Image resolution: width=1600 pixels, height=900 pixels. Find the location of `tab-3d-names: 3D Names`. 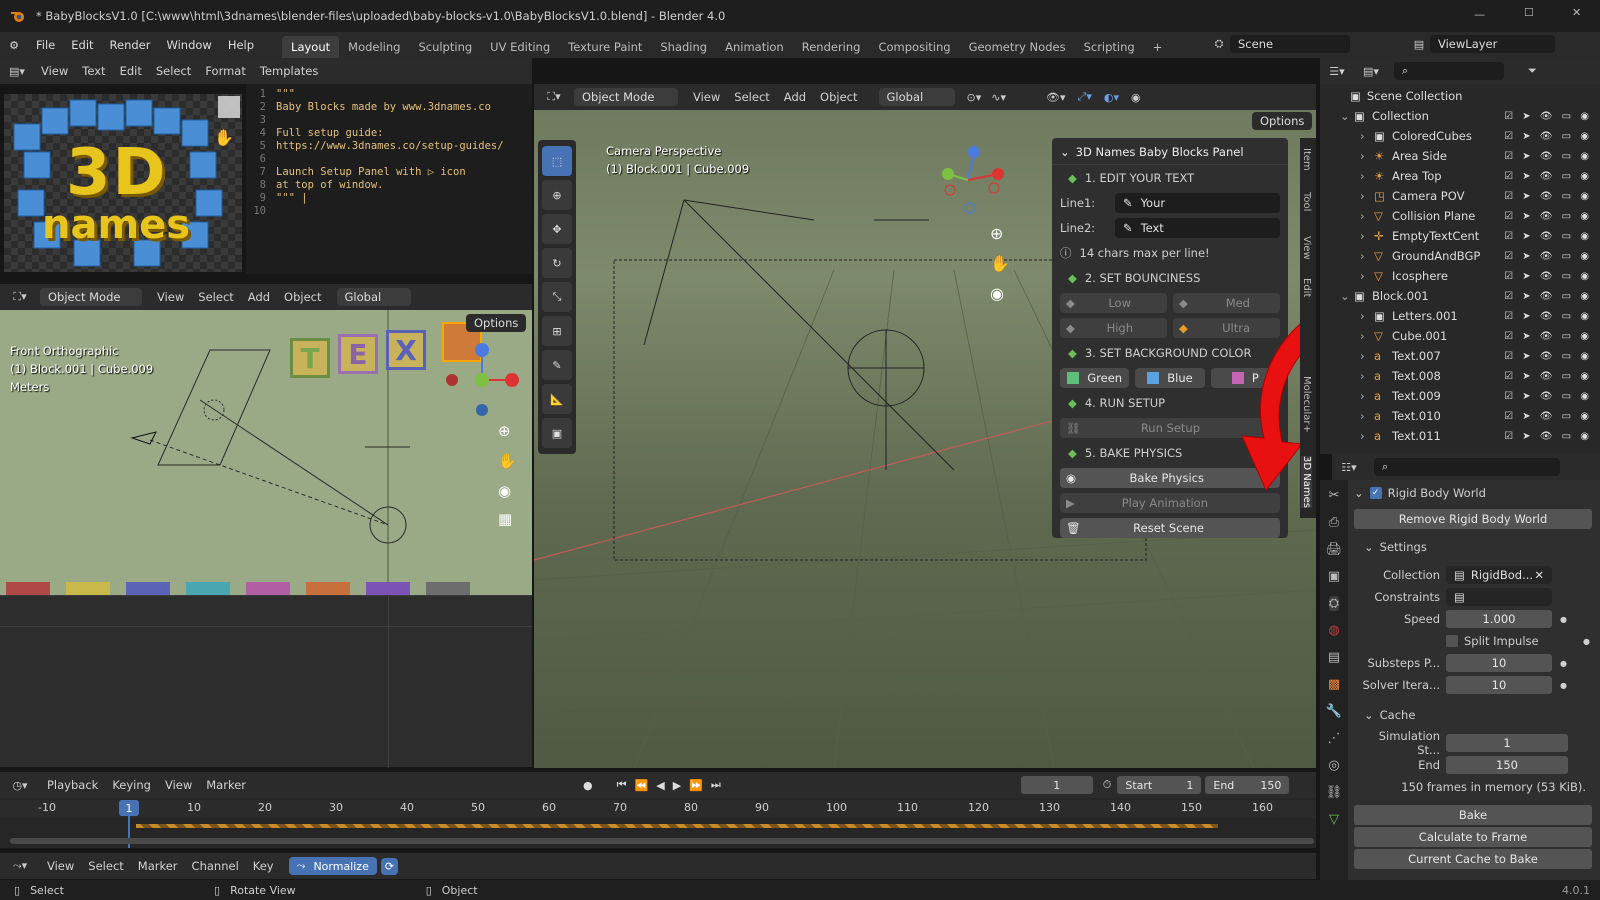

tab-3d-names: 3D Names is located at coordinates (1306, 482).